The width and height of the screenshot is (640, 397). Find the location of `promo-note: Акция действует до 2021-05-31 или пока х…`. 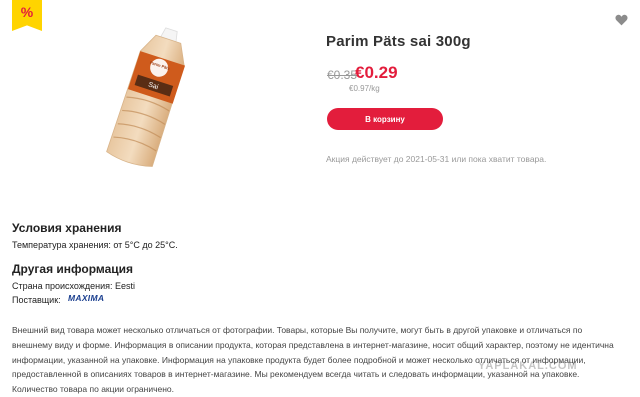

promo-note: Акция действует до 2021-05-31 или пока х… is located at coordinates (436, 159).